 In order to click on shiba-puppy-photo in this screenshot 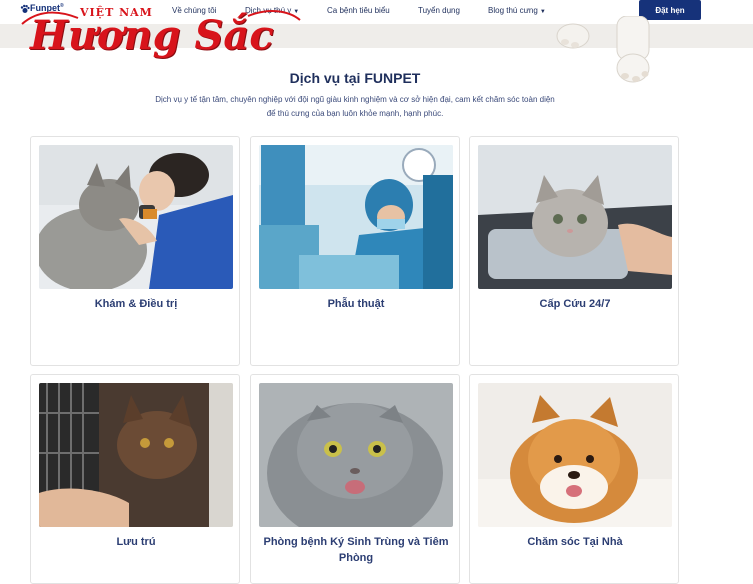, I will do `click(575, 455)`.